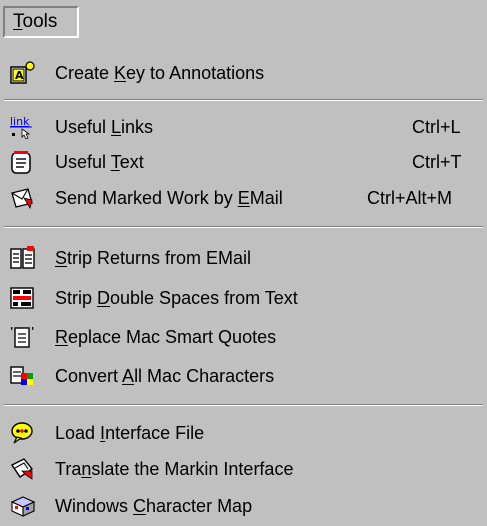  Describe the element at coordinates (169, 198) in the screenshot. I see `menu-item-label: Send Marked Work by EMail` at that location.